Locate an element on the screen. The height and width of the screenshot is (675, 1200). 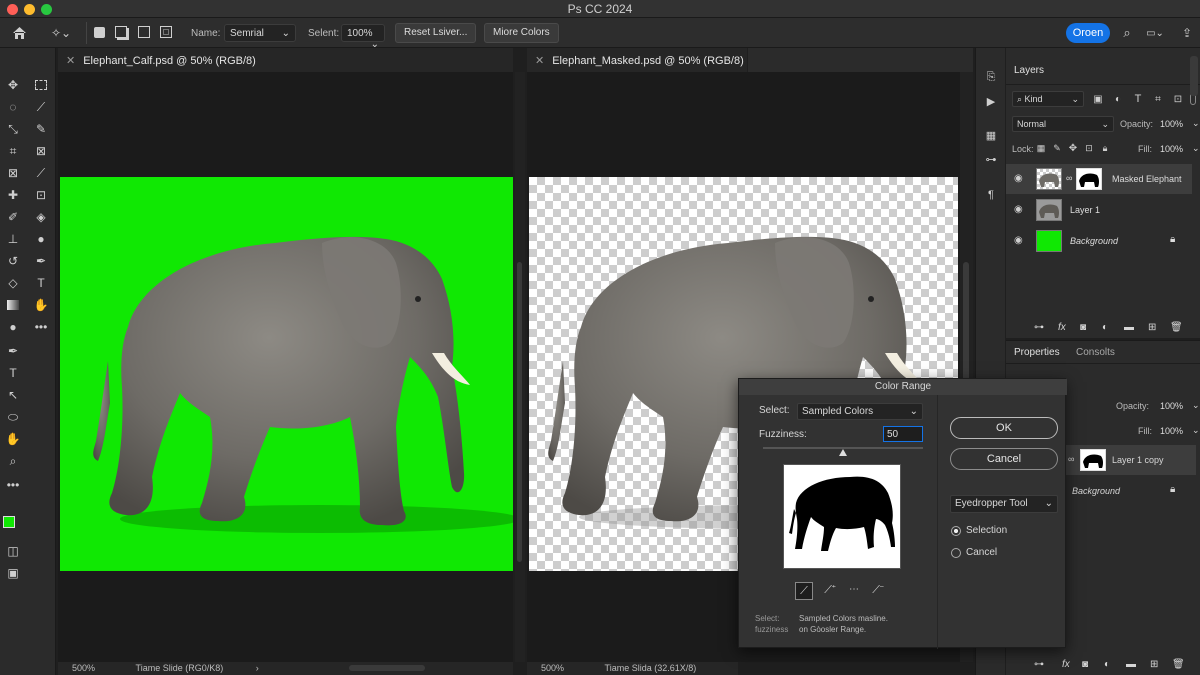
quick-selection-tool-icon: ✎ is located at coordinates (41, 129).